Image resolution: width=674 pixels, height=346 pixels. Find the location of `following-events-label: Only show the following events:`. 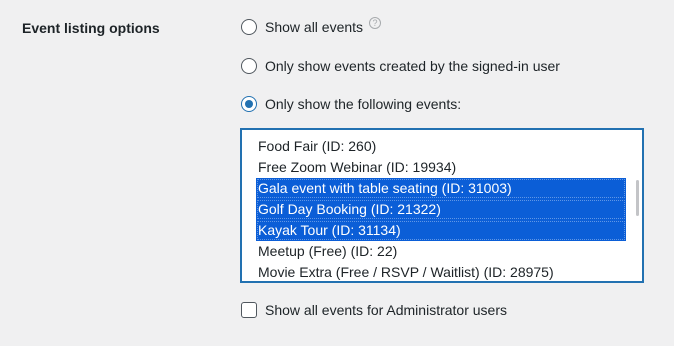

following-events-label: Only show the following events: is located at coordinates (363, 104).